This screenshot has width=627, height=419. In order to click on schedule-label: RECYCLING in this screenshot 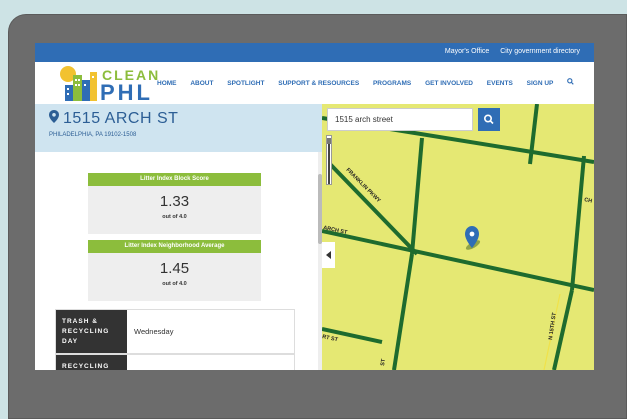, I will do `click(91, 362)`.